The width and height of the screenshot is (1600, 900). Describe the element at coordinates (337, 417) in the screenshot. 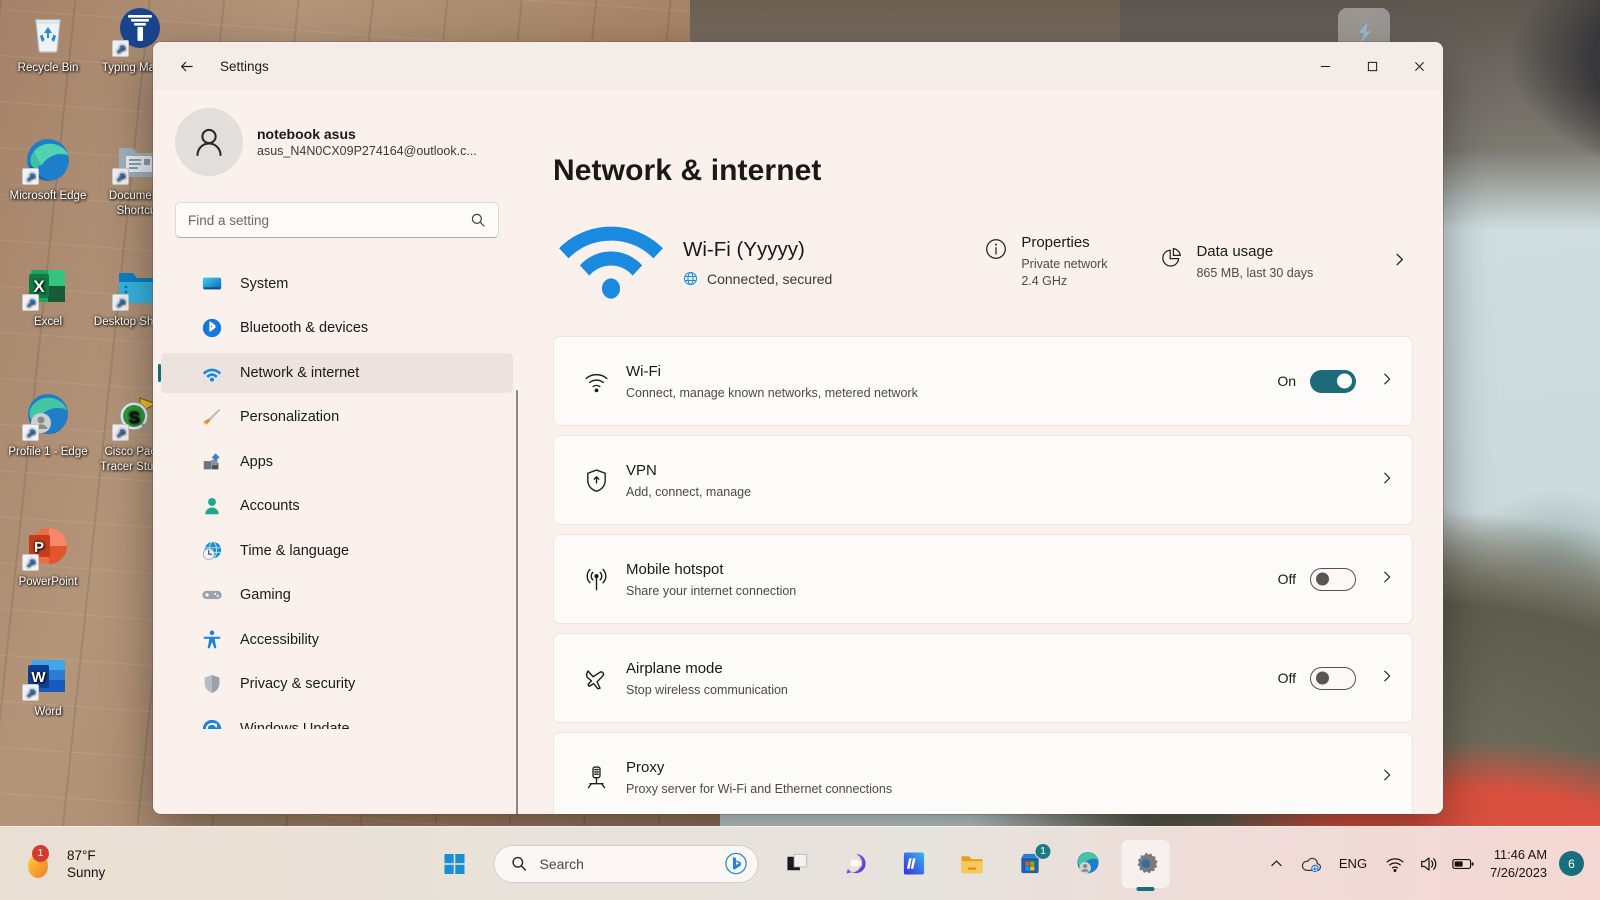

I see `sidebar-item-personalization: Personalization` at that location.